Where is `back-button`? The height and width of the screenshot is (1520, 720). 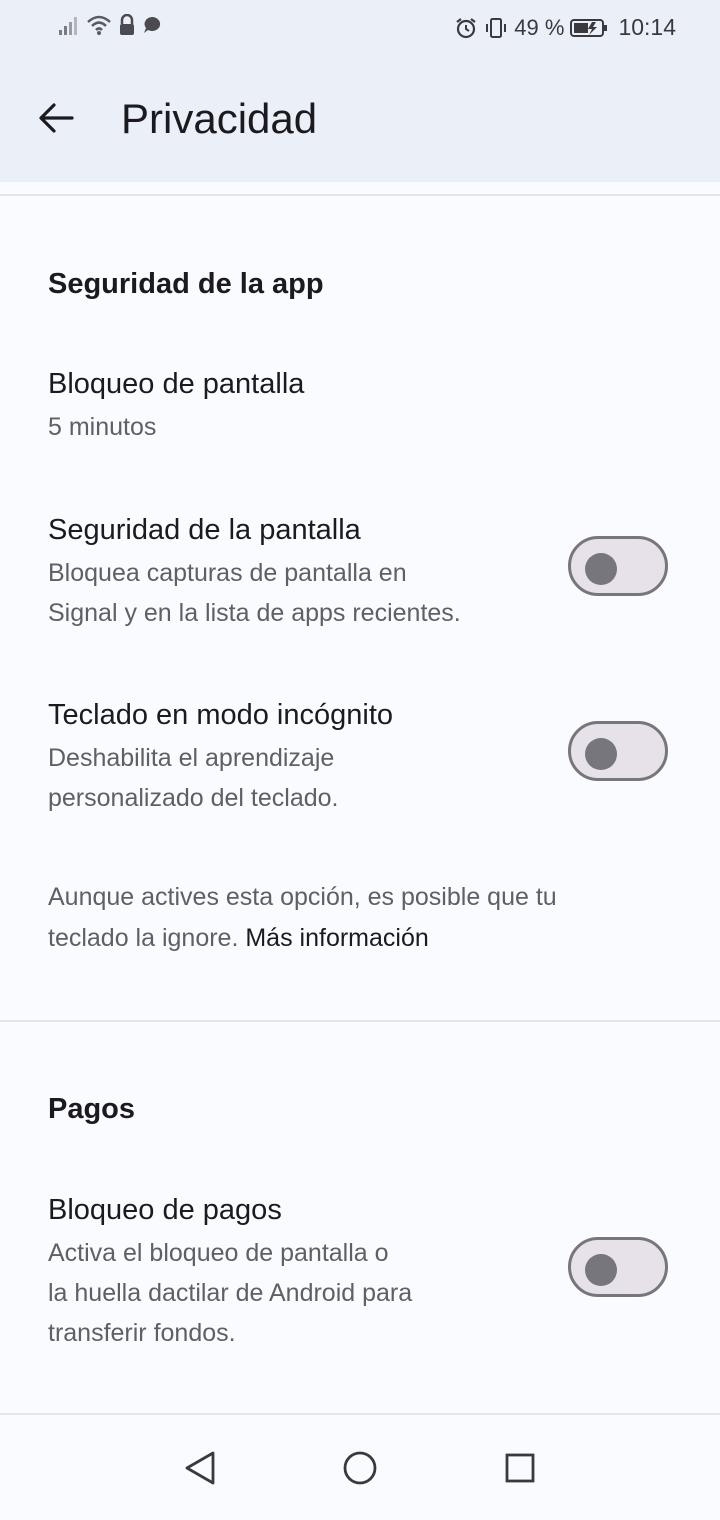
back-button is located at coordinates (56, 118).